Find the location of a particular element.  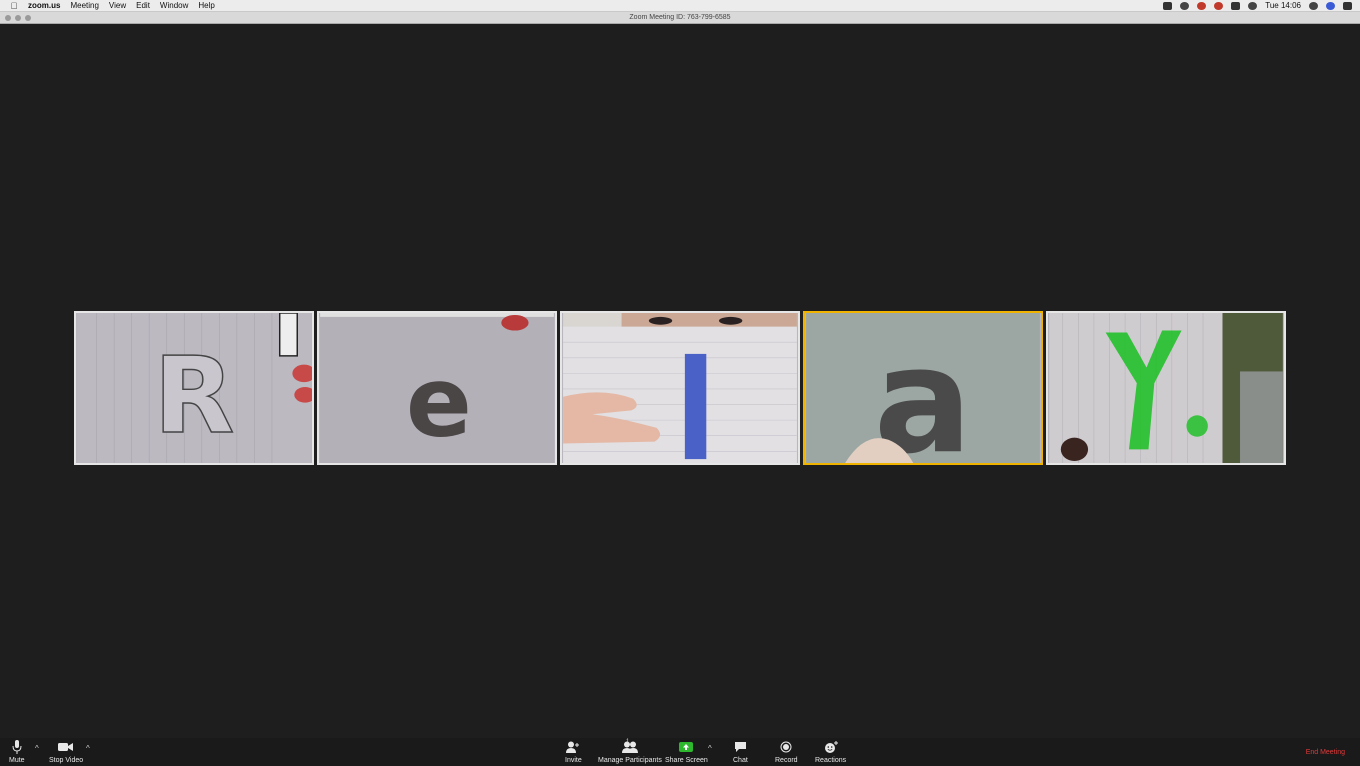

stop-video-button: Stop Video is located at coordinates (66, 752).